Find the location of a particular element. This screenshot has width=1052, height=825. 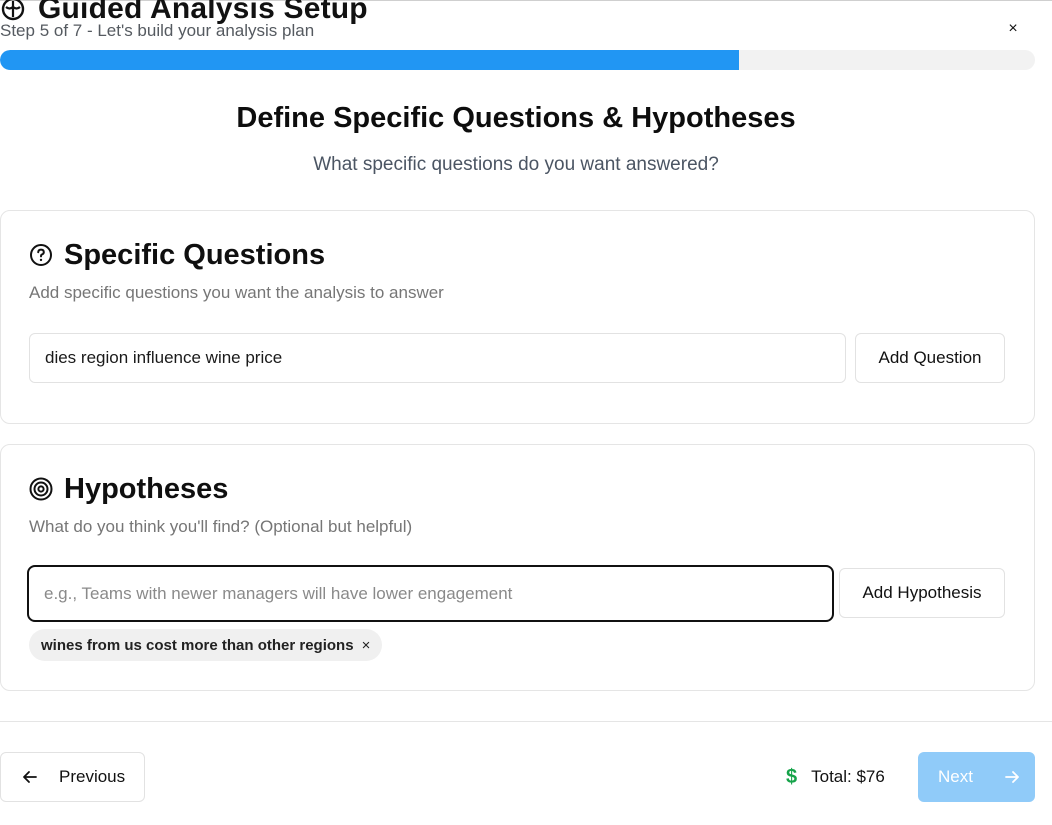

question-circle-icon is located at coordinates (41, 255).